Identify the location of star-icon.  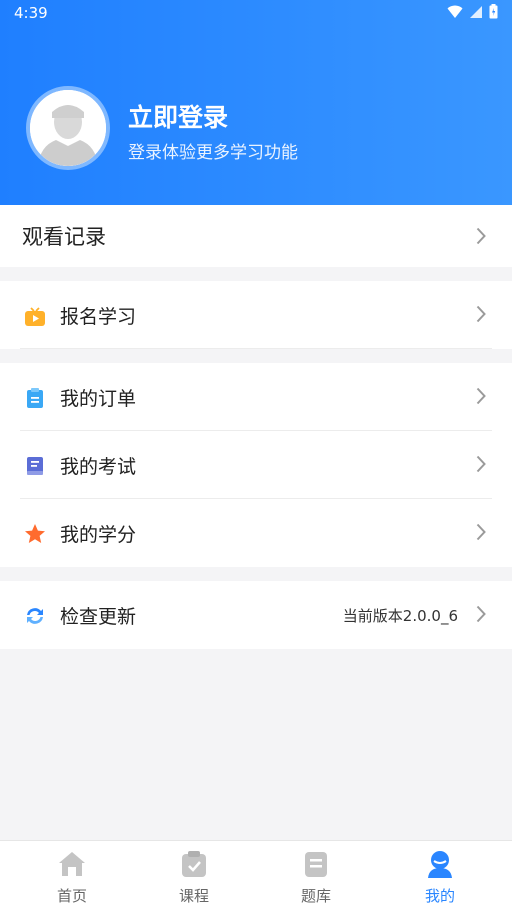
(35, 533).